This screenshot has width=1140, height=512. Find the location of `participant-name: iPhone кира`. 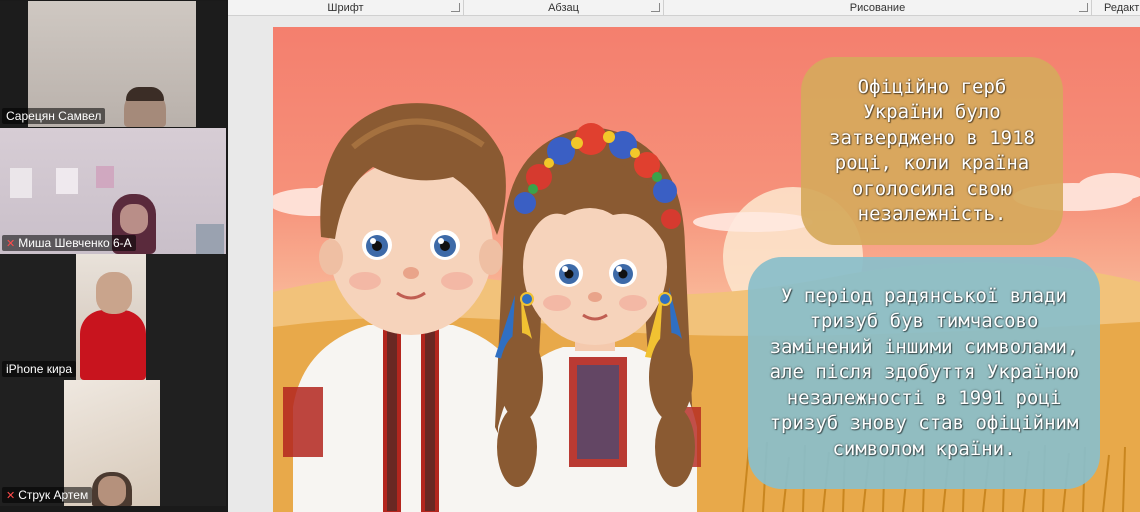

participant-name: iPhone кира is located at coordinates (39, 369).